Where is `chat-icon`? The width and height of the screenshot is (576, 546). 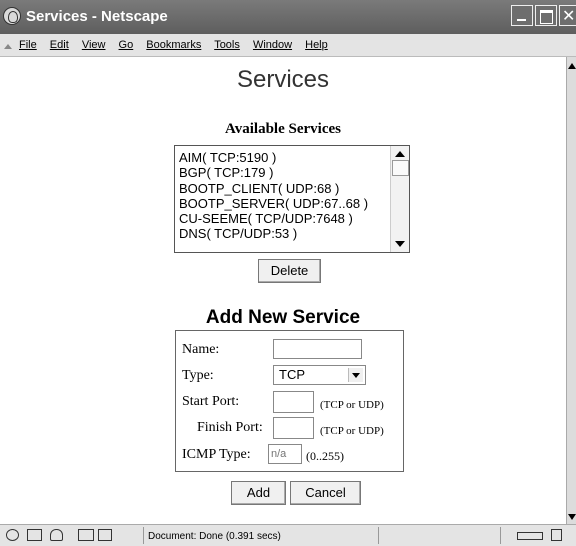
chat-icon is located at coordinates (105, 535).